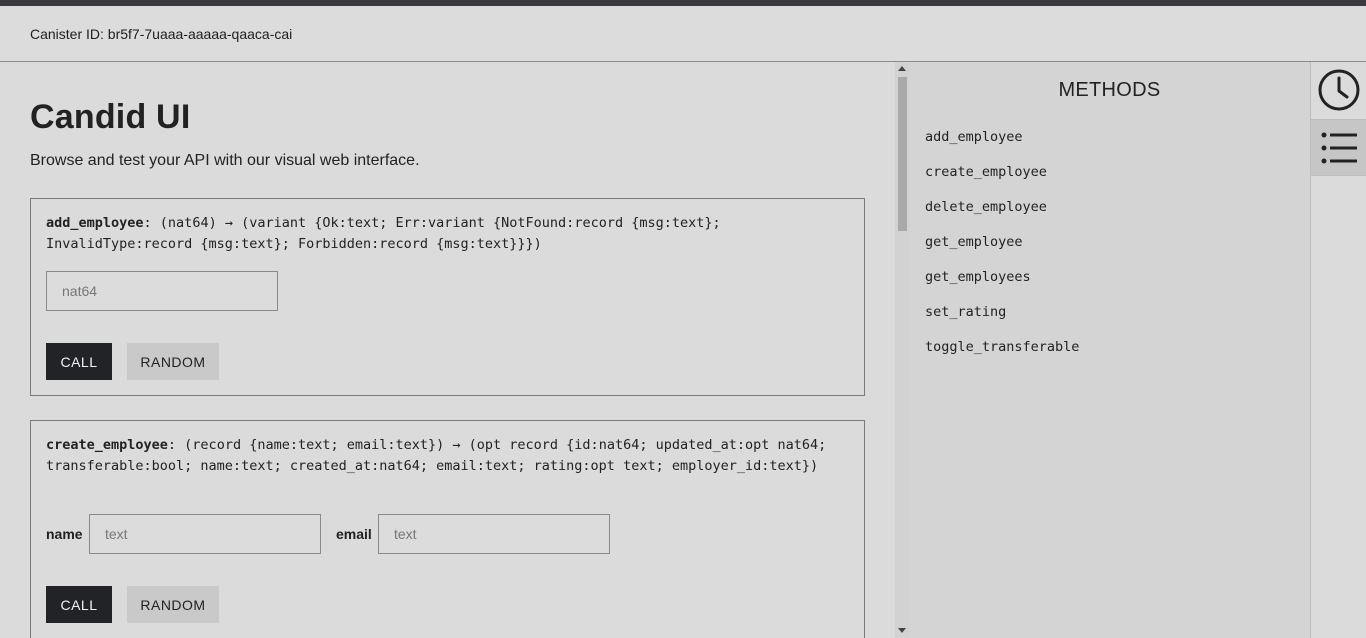 The height and width of the screenshot is (638, 1366). What do you see at coordinates (1338, 350) in the screenshot?
I see `right-rail` at bounding box center [1338, 350].